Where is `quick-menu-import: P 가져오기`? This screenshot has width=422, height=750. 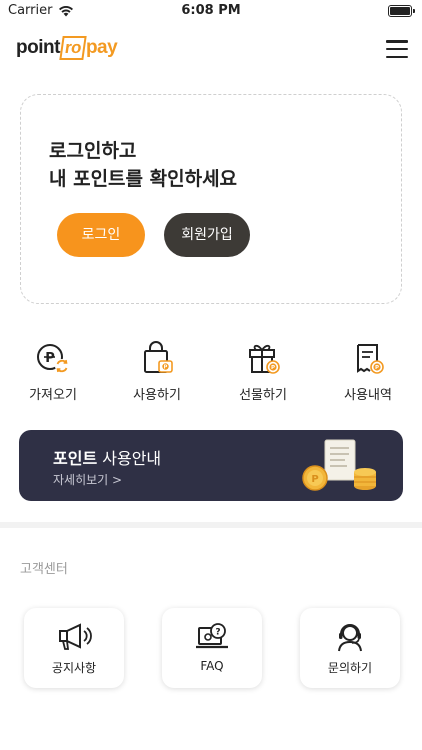
quick-menu-import: P 가져오기 is located at coordinates (53, 371).